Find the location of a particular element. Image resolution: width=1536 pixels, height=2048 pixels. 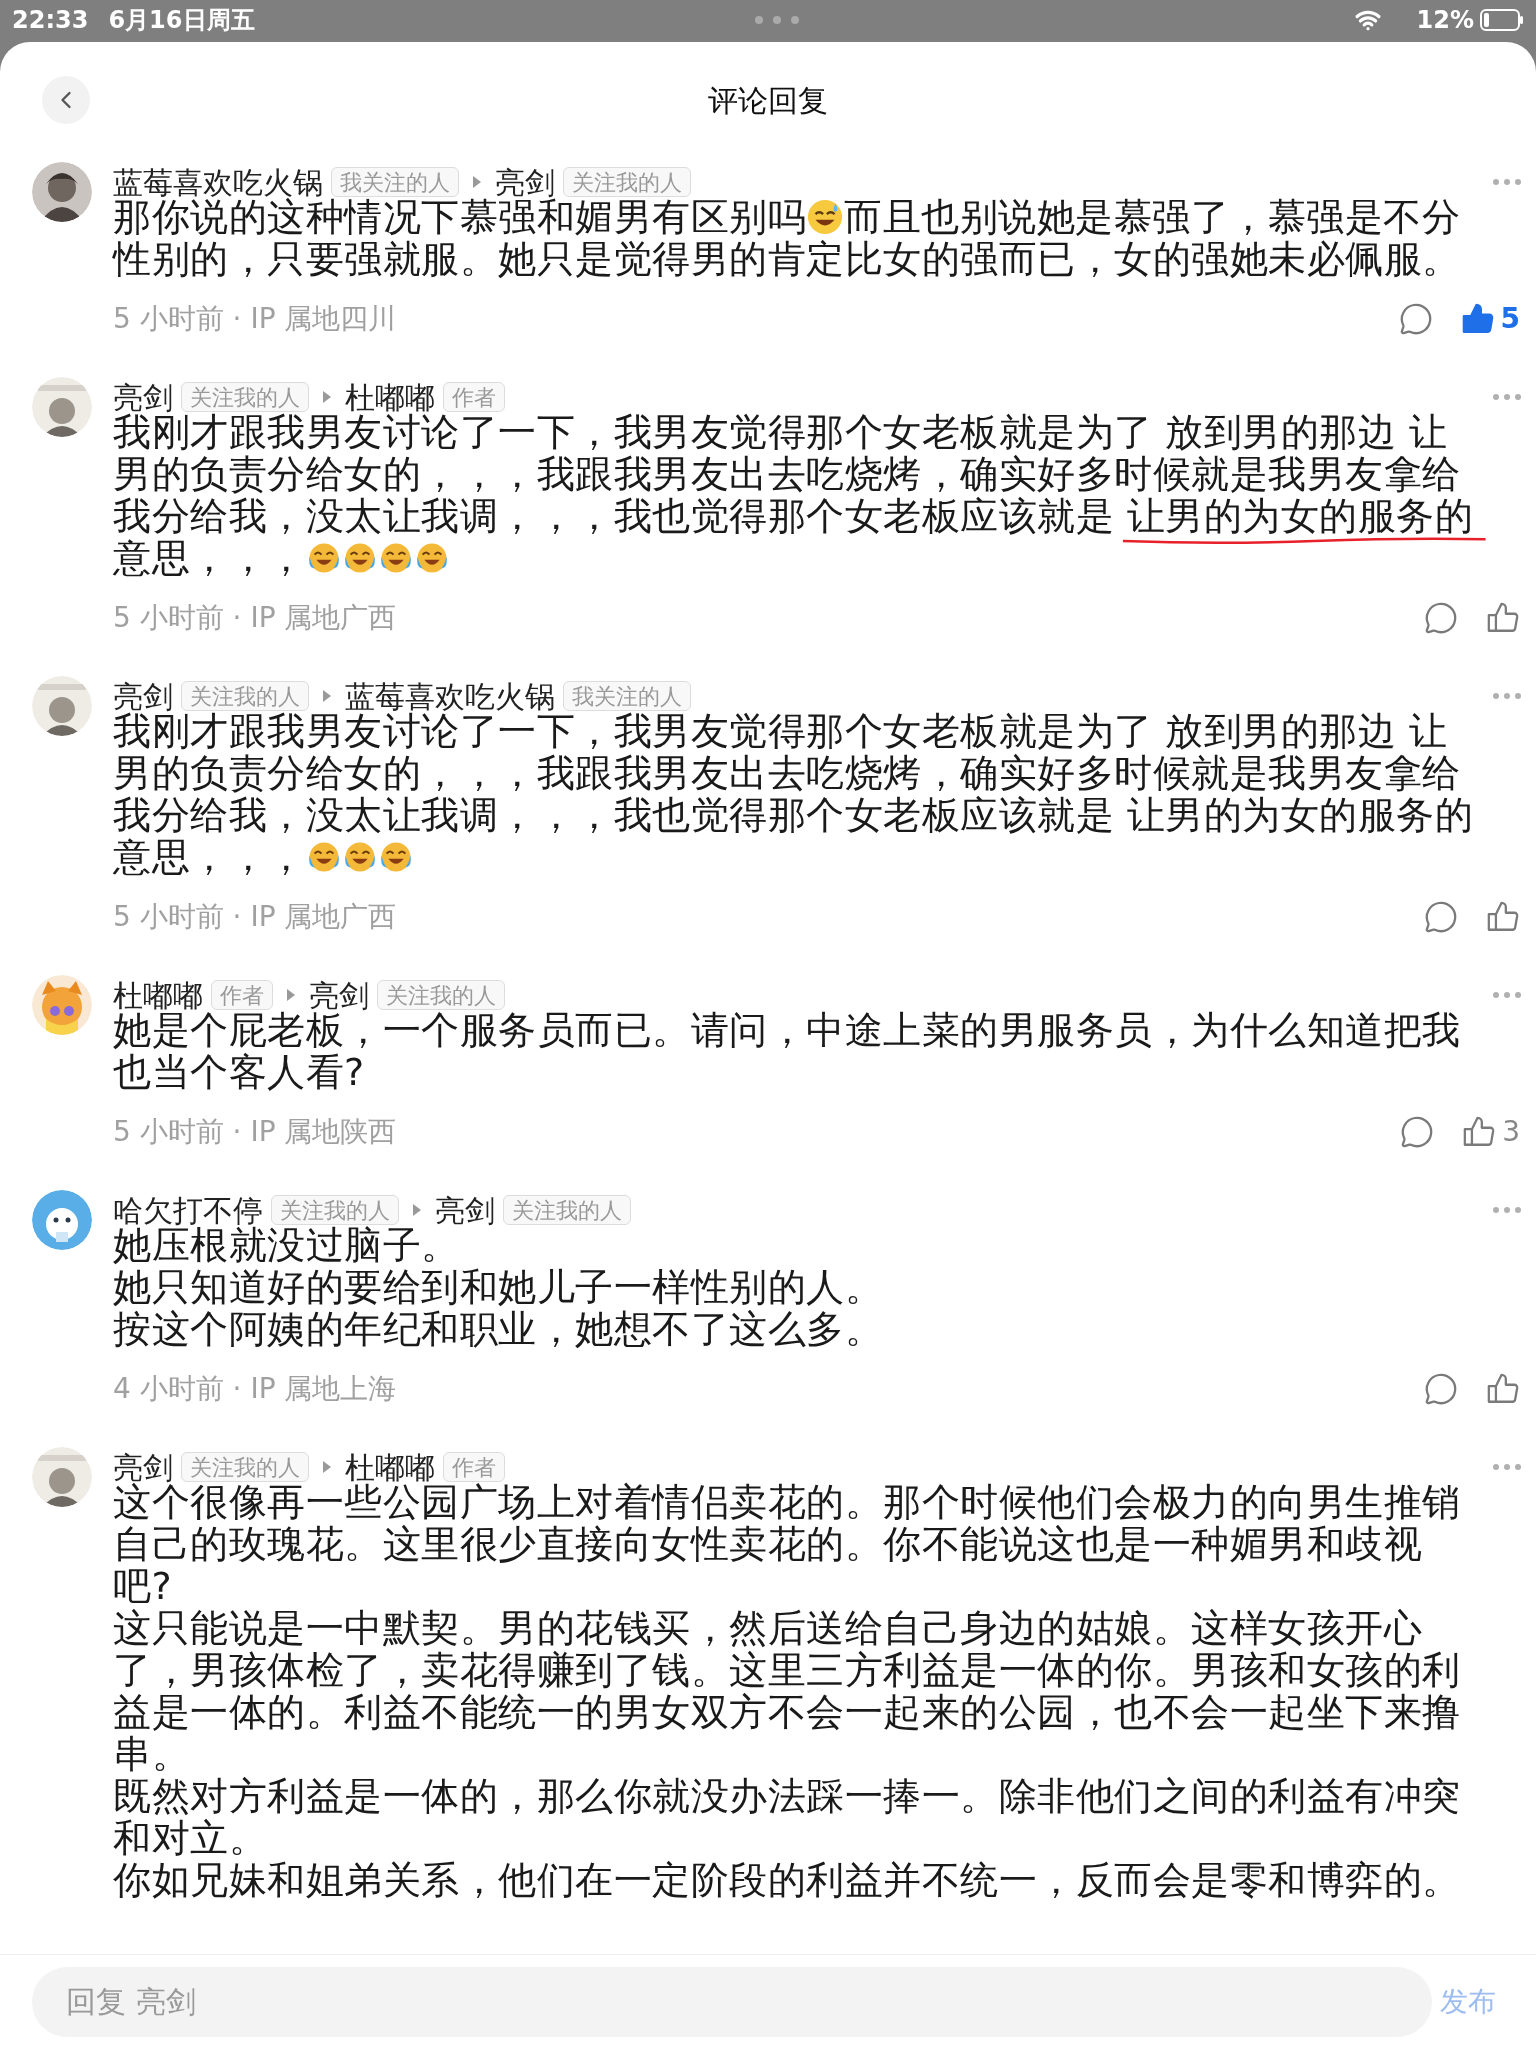

battery-icon is located at coordinates (1502, 20).